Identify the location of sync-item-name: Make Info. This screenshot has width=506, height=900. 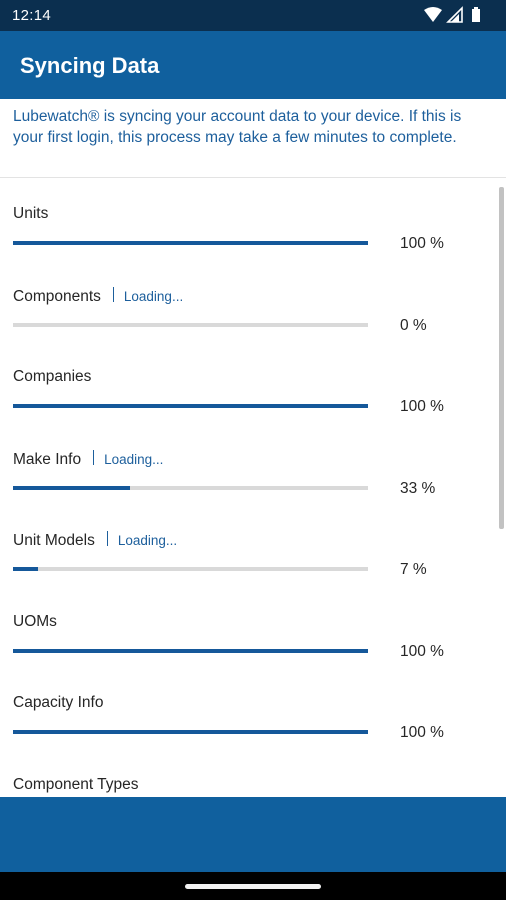
(47, 459).